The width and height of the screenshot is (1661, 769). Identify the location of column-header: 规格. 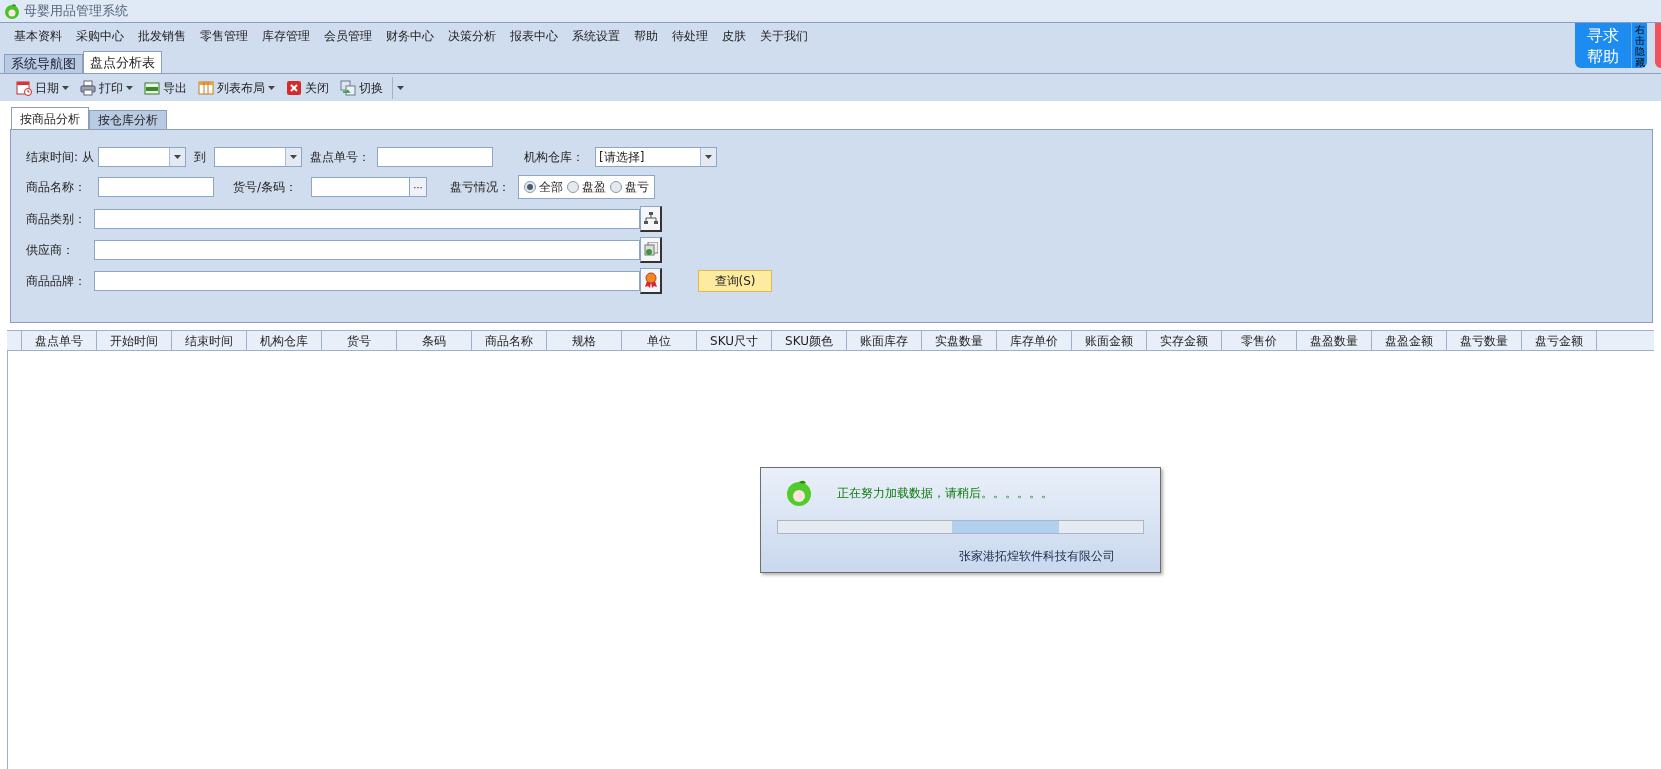
(584, 340).